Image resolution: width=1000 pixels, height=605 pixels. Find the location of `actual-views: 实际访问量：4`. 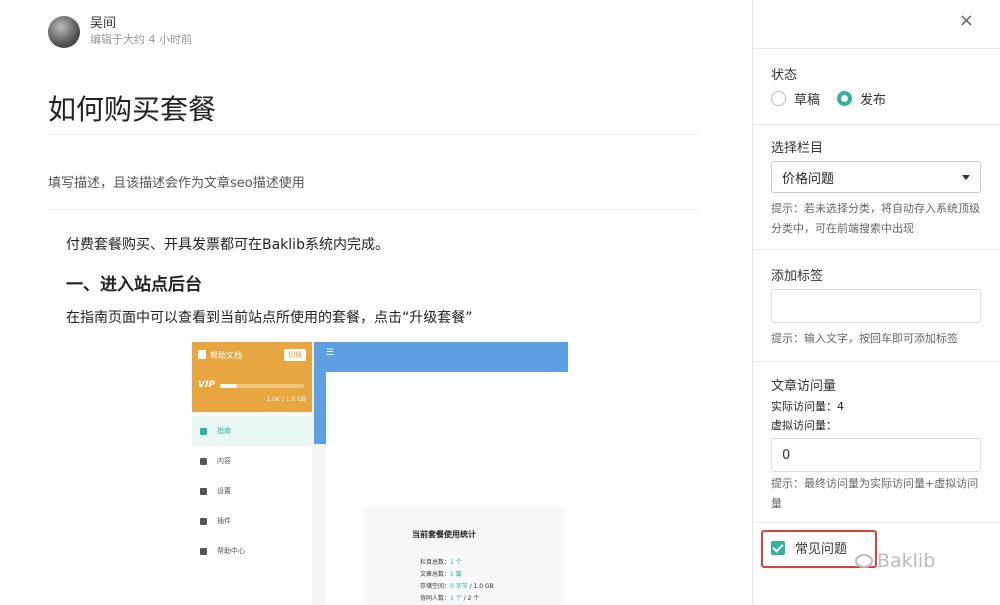

actual-views: 实际访问量：4 is located at coordinates (807, 406).